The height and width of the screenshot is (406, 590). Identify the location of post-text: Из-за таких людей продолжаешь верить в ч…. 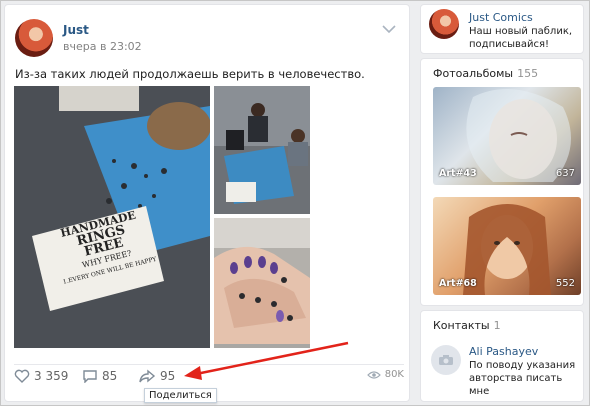
(190, 74).